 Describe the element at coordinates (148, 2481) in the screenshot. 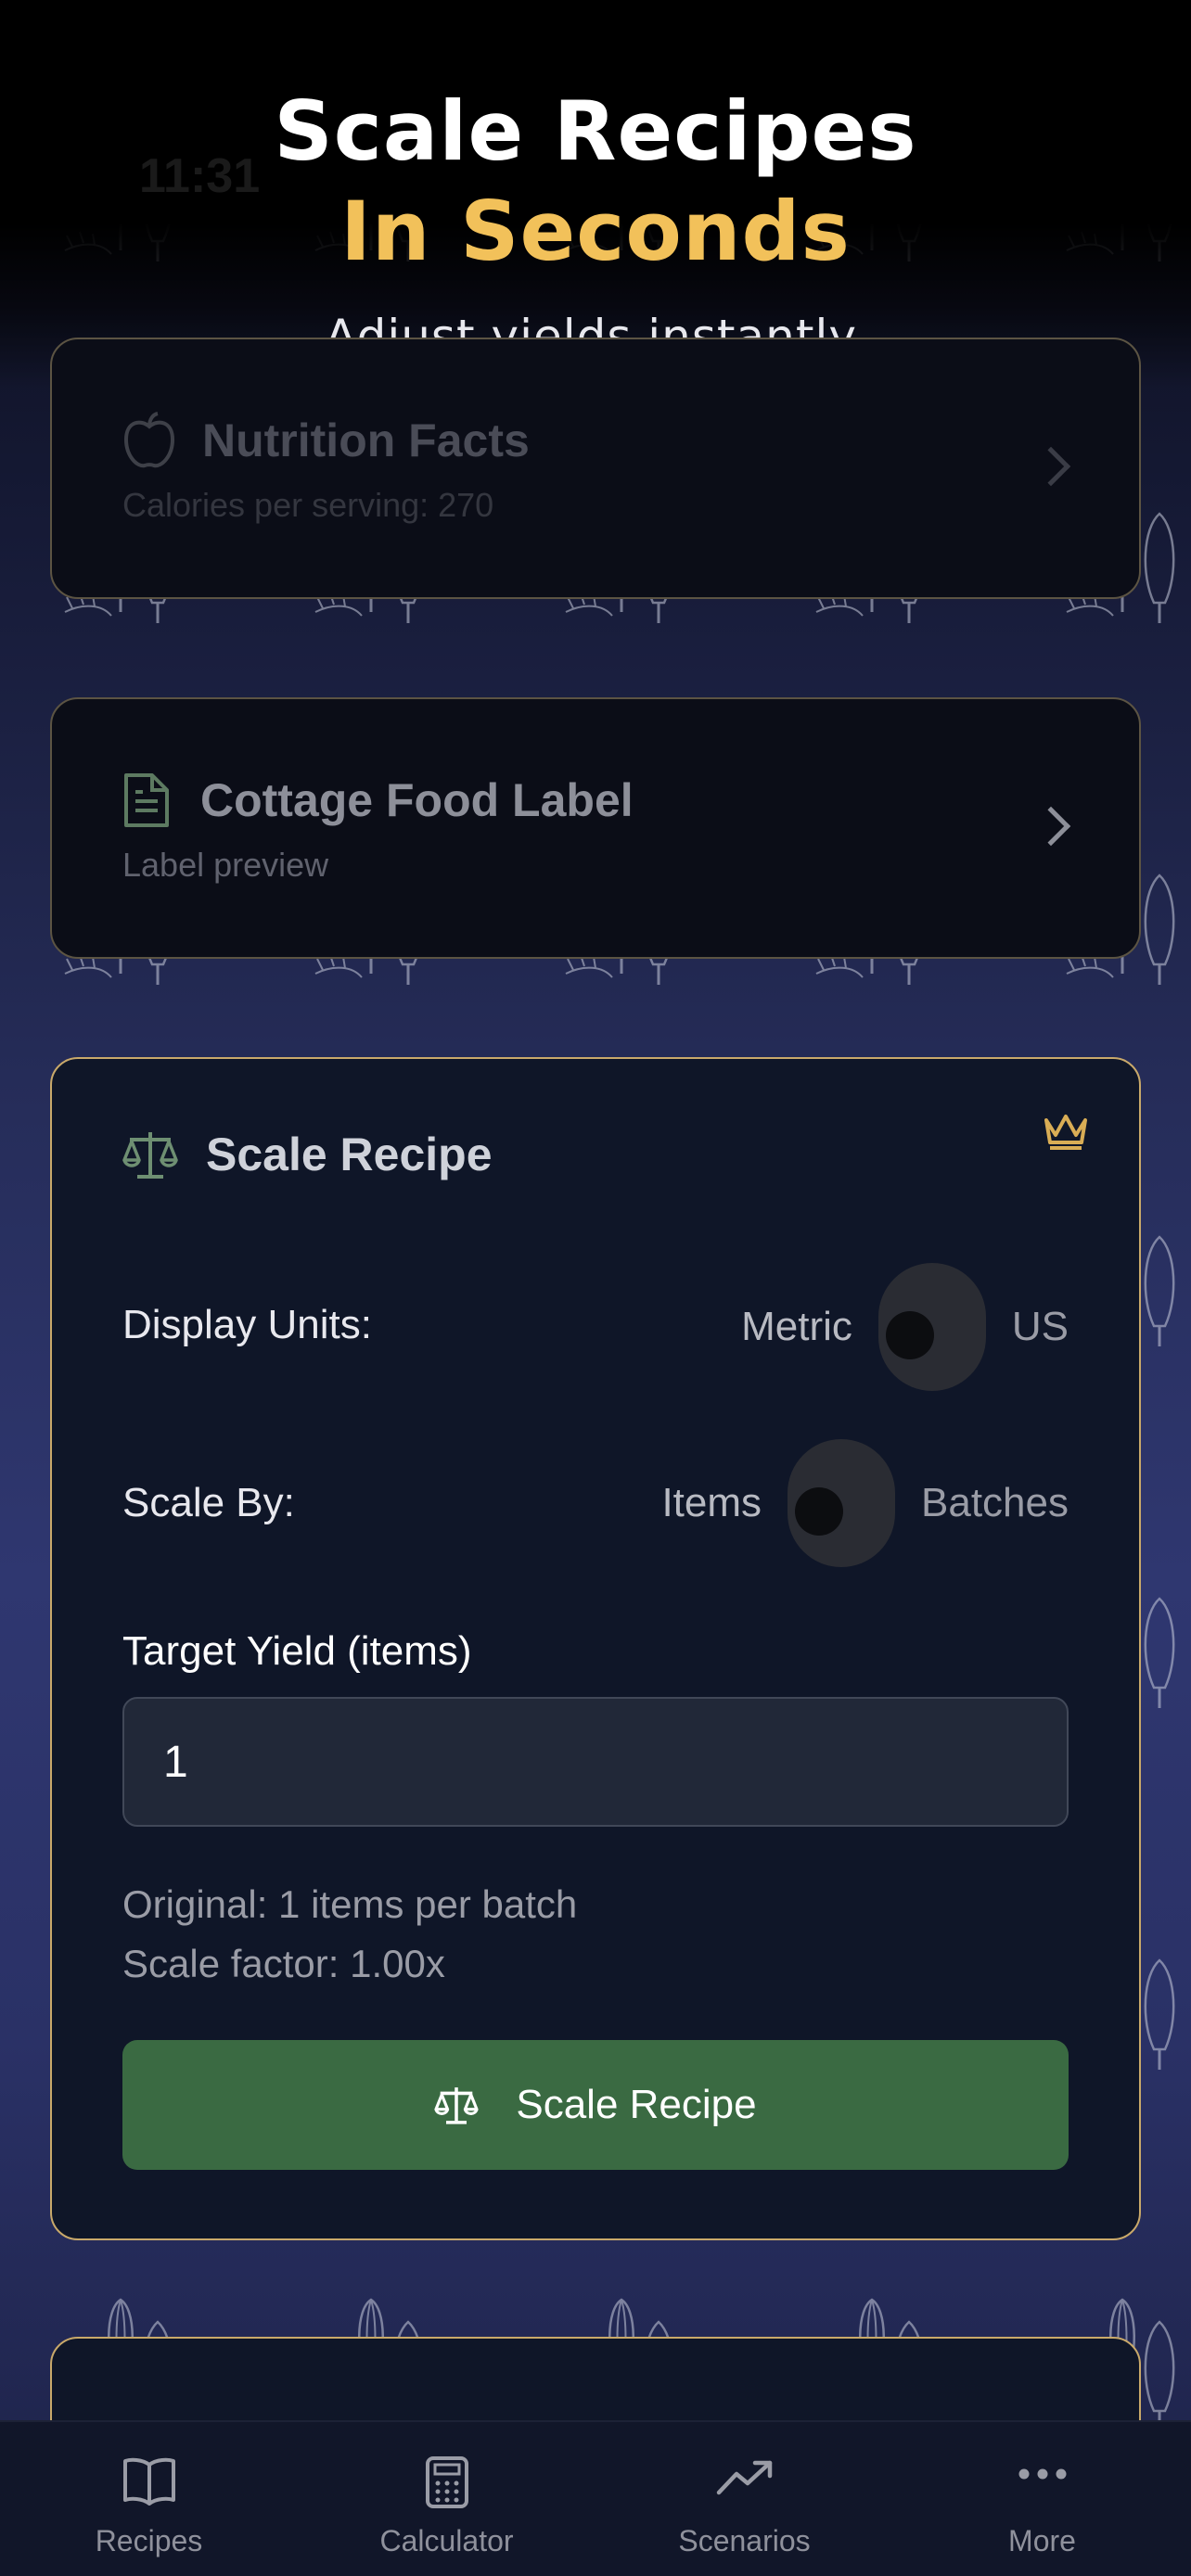

I see `book-icon` at that location.